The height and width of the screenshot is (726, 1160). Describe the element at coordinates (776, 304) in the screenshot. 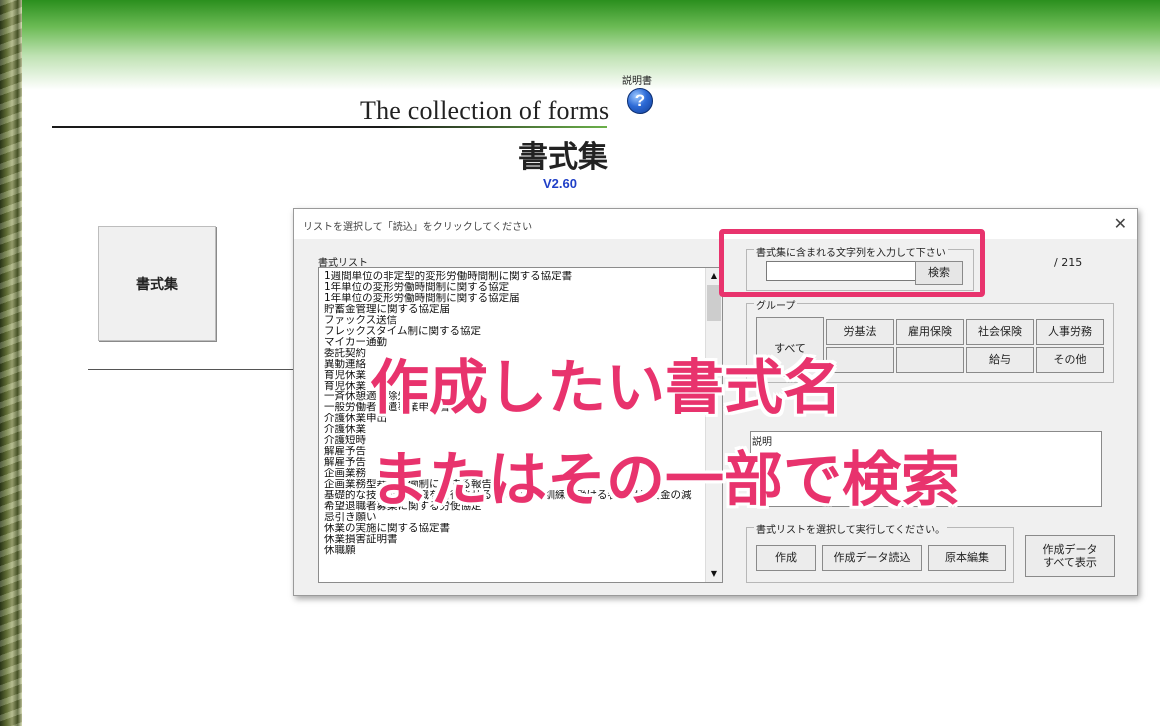

I see `group-legend: グループ` at that location.